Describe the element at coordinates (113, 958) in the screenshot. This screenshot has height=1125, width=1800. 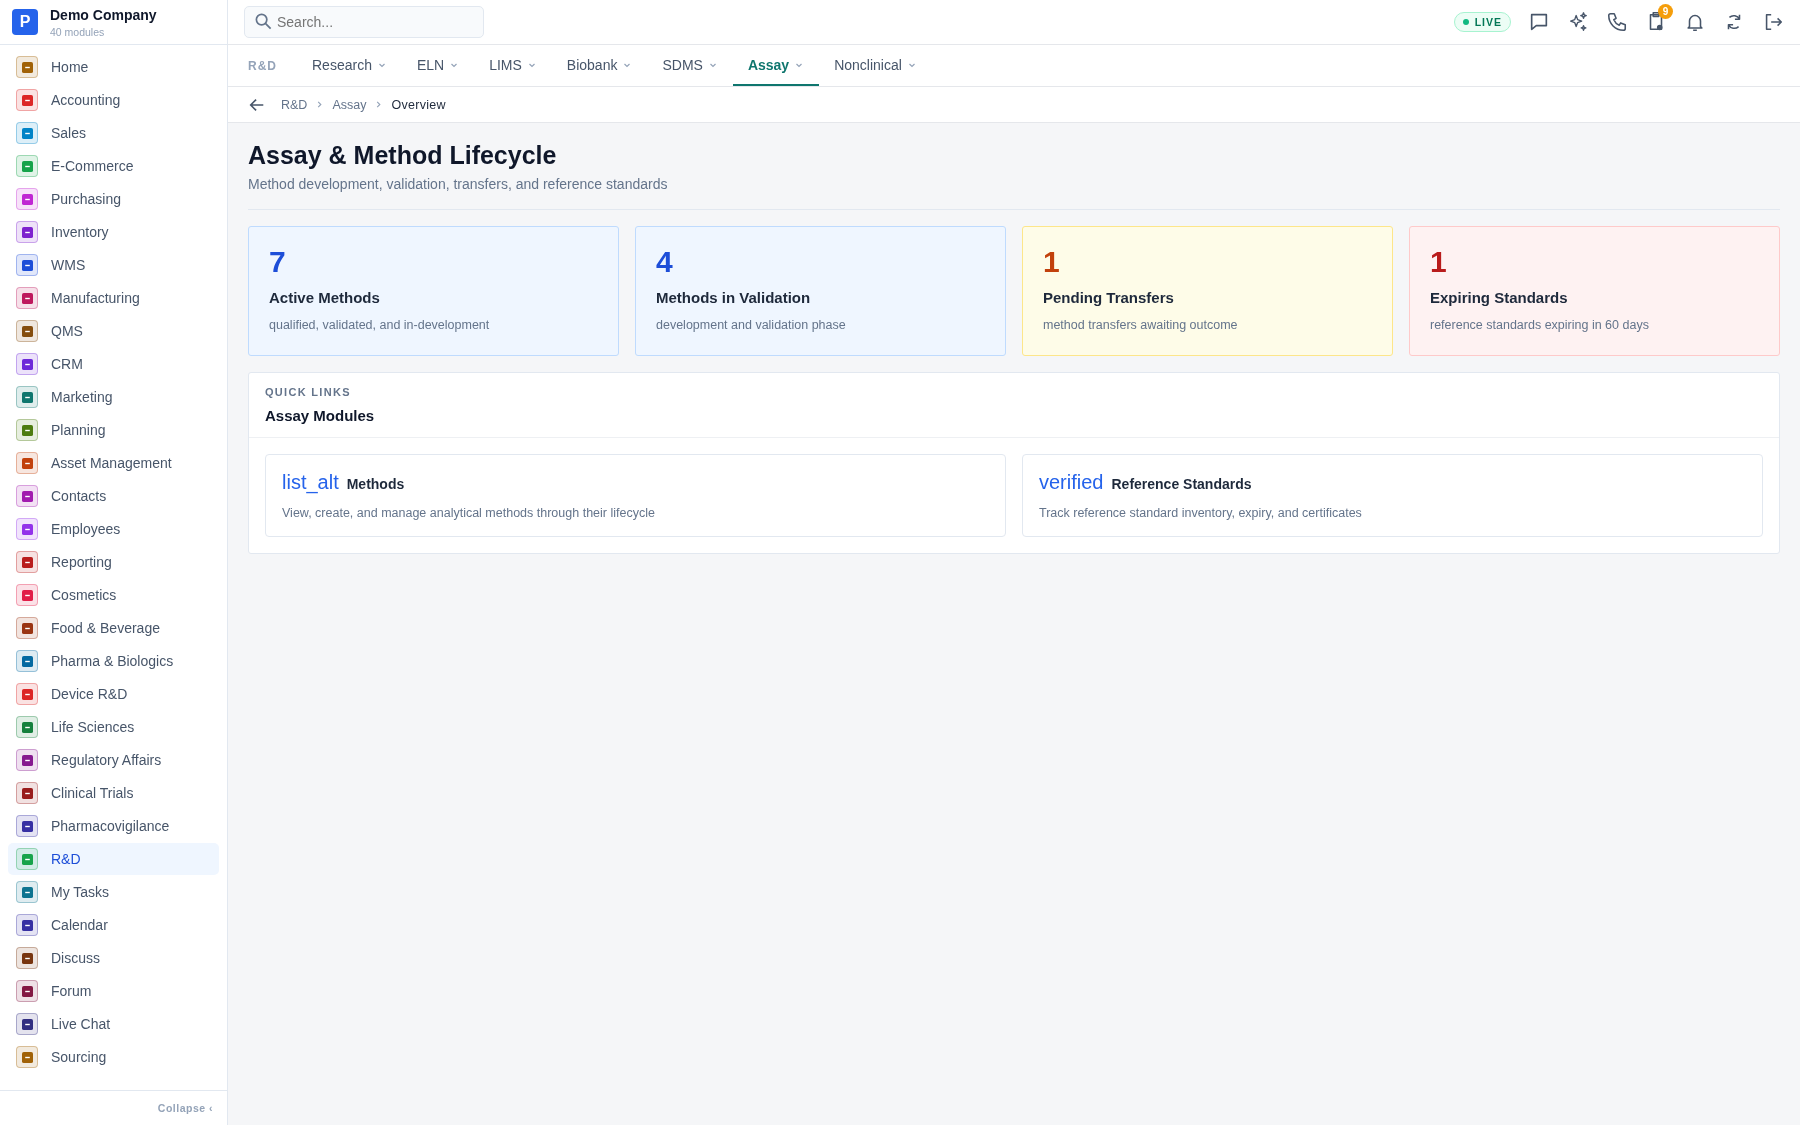
I see `sidebar-item: Discuss` at that location.